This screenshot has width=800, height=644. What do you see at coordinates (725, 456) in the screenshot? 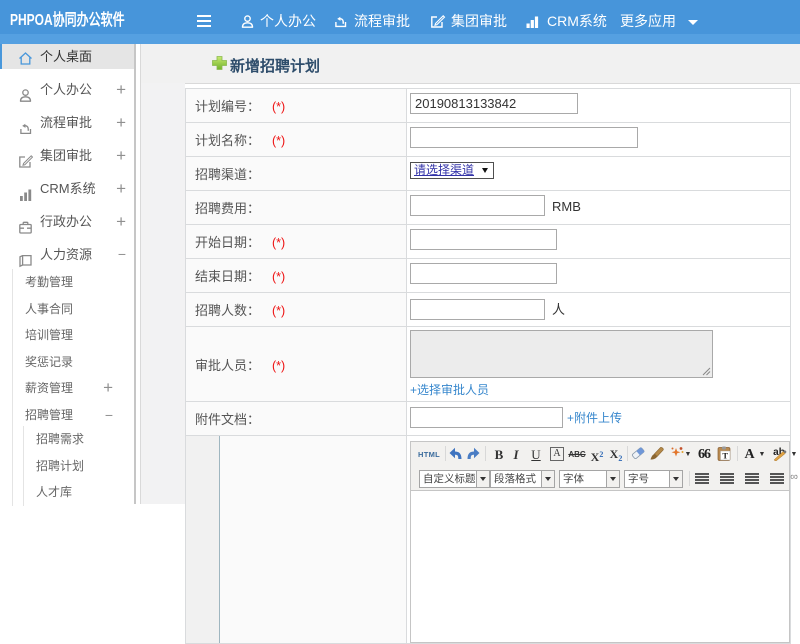
I see `svg-text: T` at bounding box center [725, 456].